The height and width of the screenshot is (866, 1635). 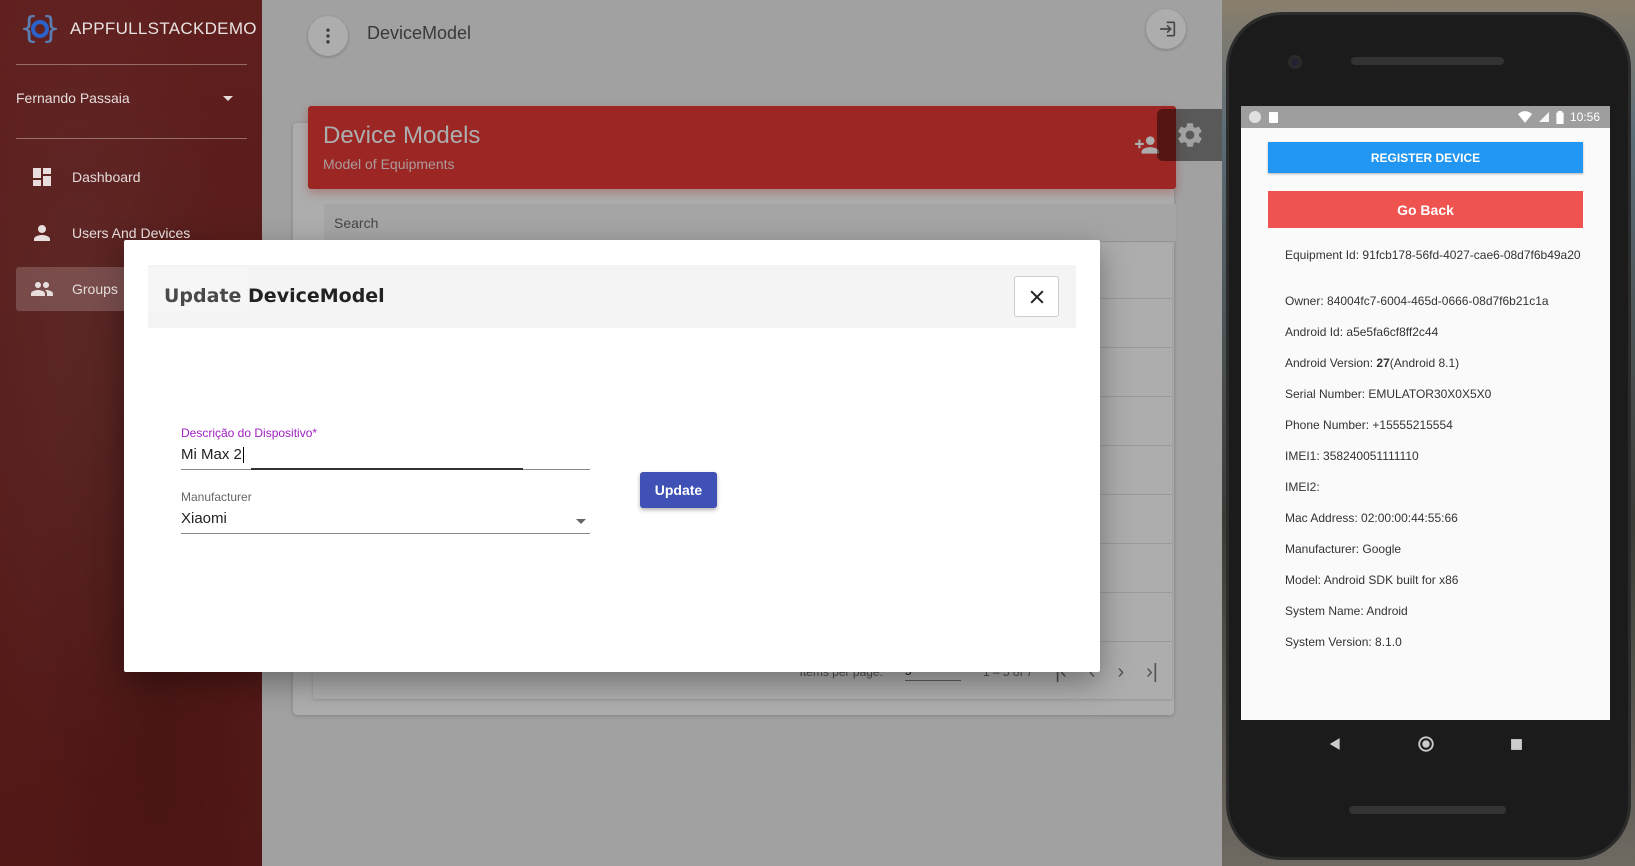 I want to click on notification-dot-icon, so click(x=1255, y=117).